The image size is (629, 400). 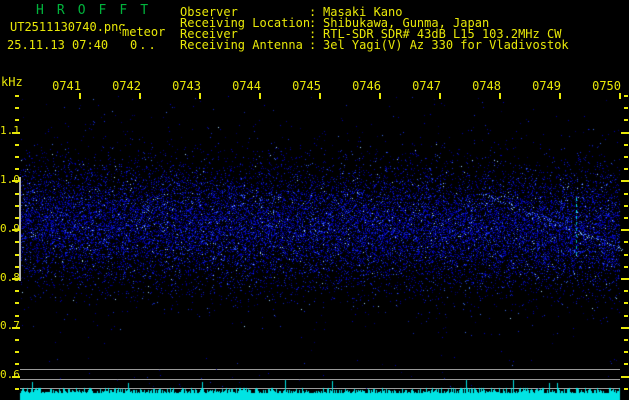 What do you see at coordinates (144, 45) in the screenshot?
I see `count-info: 0..` at bounding box center [144, 45].